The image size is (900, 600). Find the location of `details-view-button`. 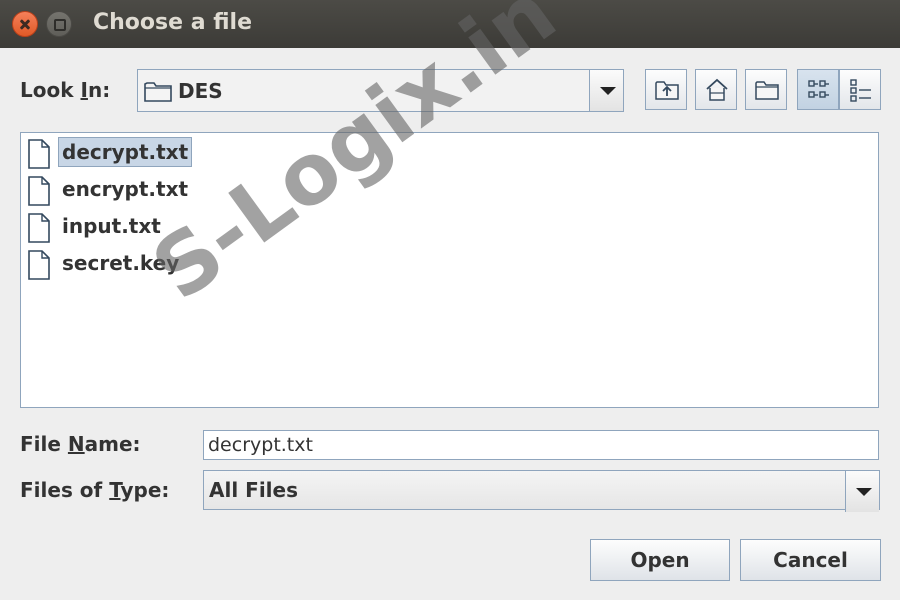

details-view-button is located at coordinates (860, 89).